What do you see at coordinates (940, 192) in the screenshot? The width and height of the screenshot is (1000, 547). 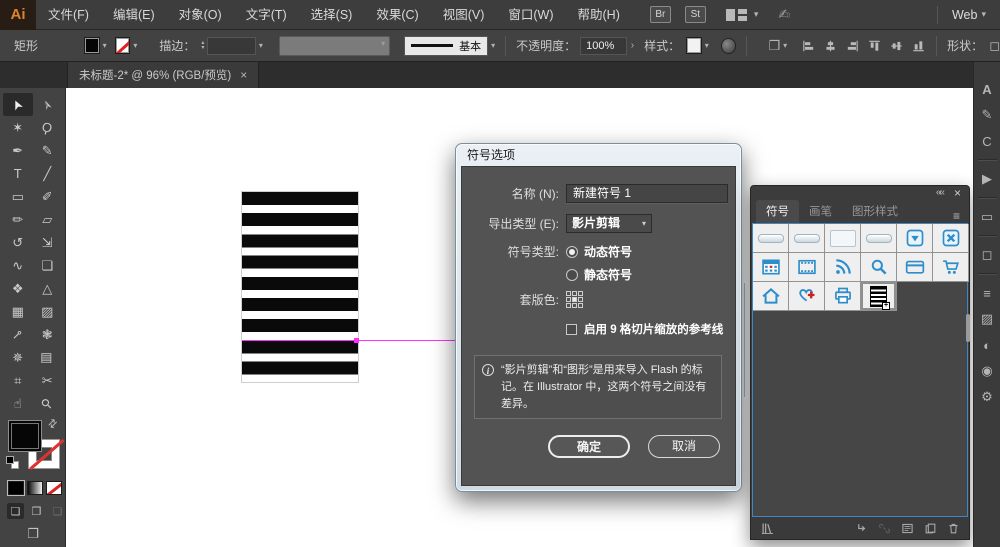 I see `collapse-panel-icon: ««` at bounding box center [940, 192].